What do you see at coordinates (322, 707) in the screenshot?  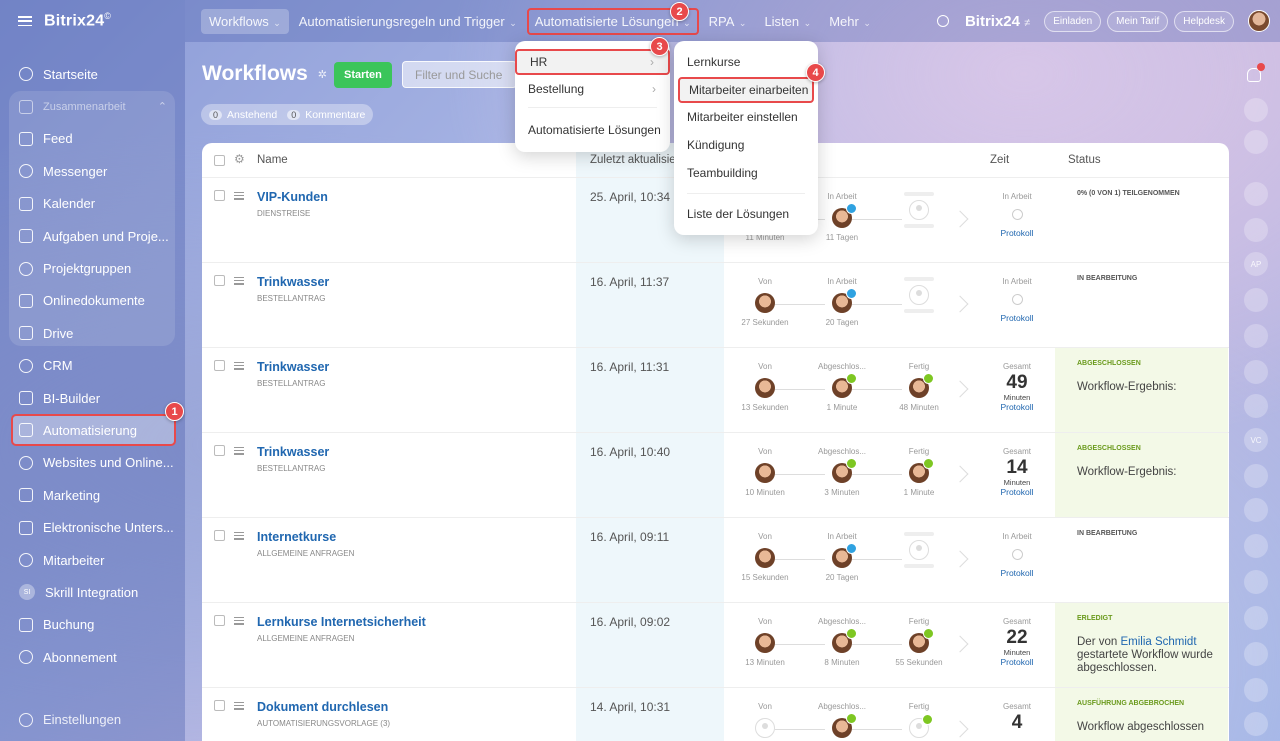 I see `workflow-name: Dokument durchlesen` at bounding box center [322, 707].